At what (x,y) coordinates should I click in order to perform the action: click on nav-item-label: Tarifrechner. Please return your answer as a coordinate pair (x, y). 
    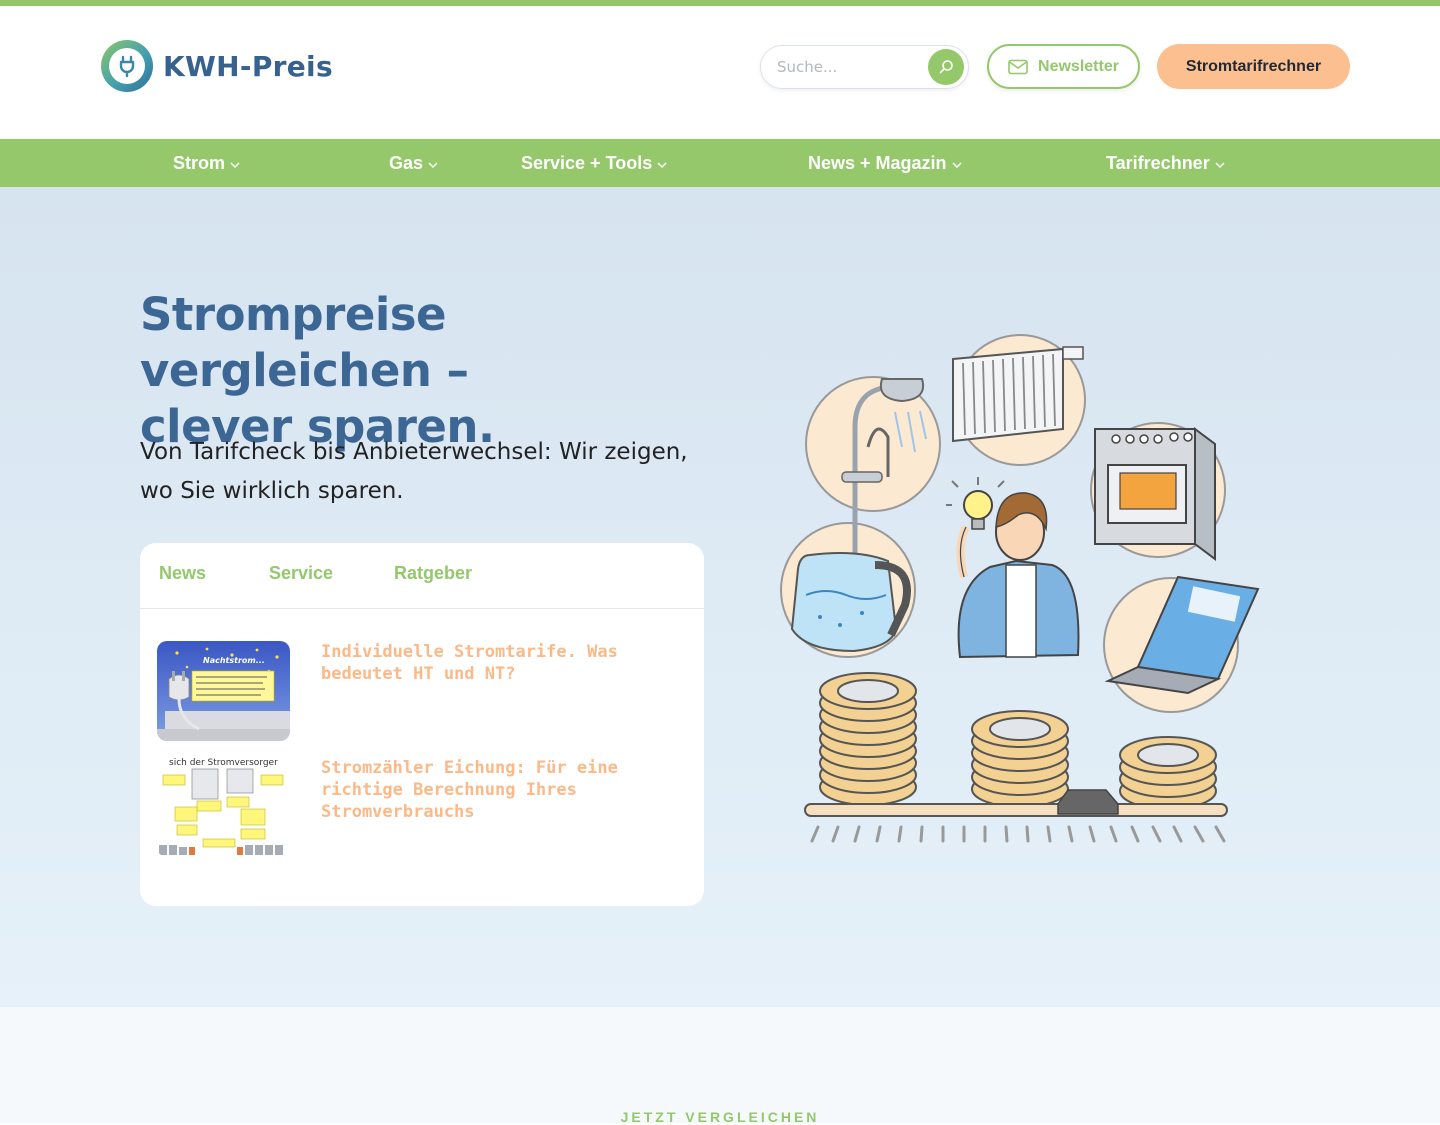
    Looking at the image, I should click on (1158, 162).